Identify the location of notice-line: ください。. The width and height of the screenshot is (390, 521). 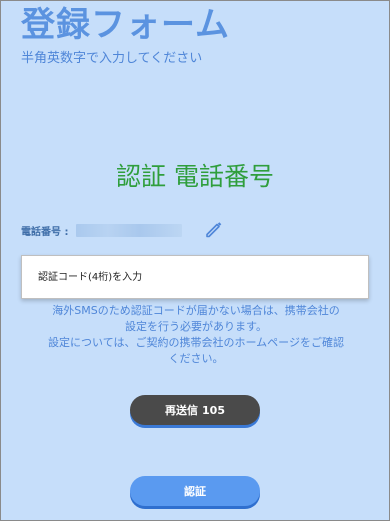
(196, 358).